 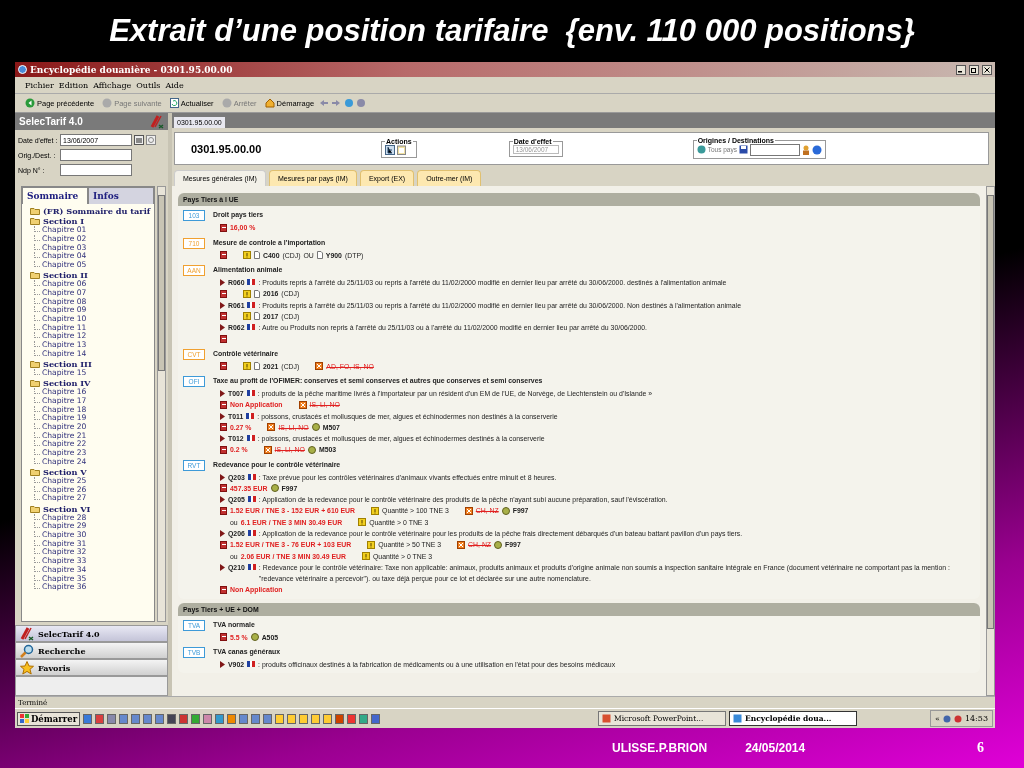 I want to click on menu-item: Outils, so click(x=148, y=85).